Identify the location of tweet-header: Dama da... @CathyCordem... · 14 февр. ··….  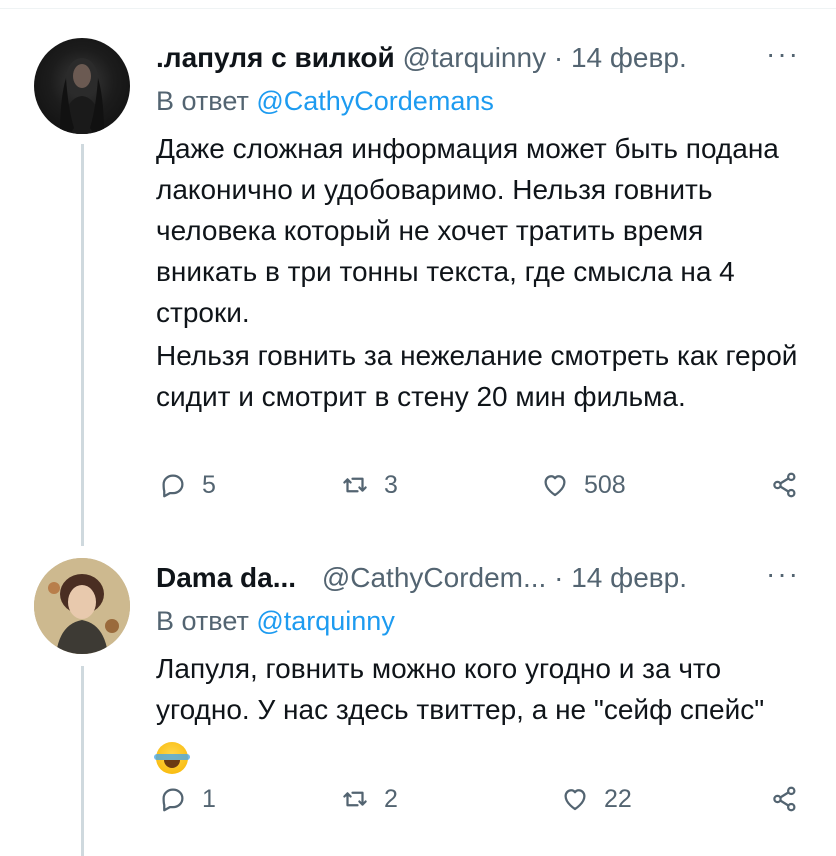
(484, 580).